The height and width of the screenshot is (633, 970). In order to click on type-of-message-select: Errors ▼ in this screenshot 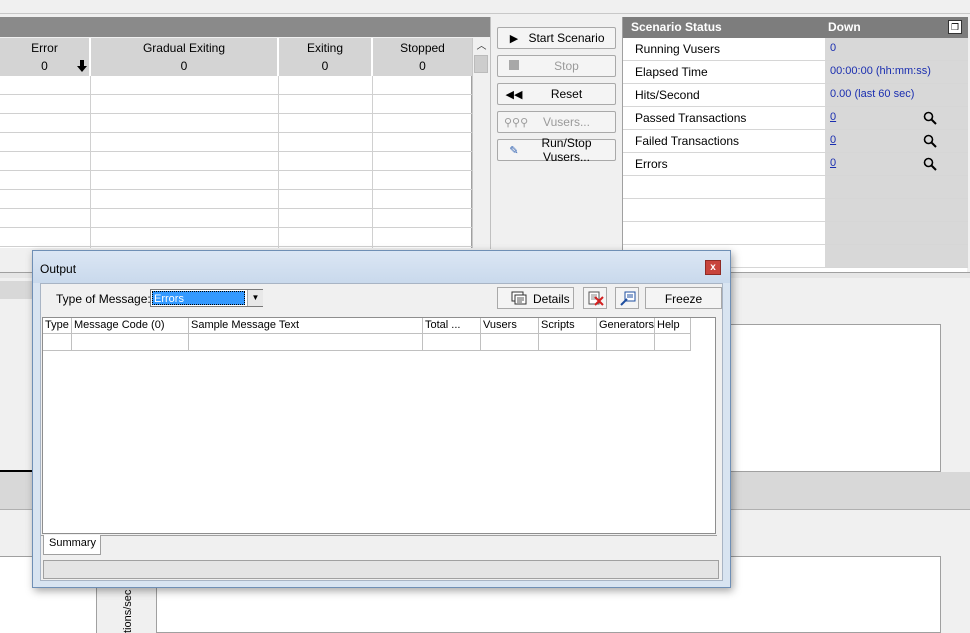, I will do `click(206, 298)`.